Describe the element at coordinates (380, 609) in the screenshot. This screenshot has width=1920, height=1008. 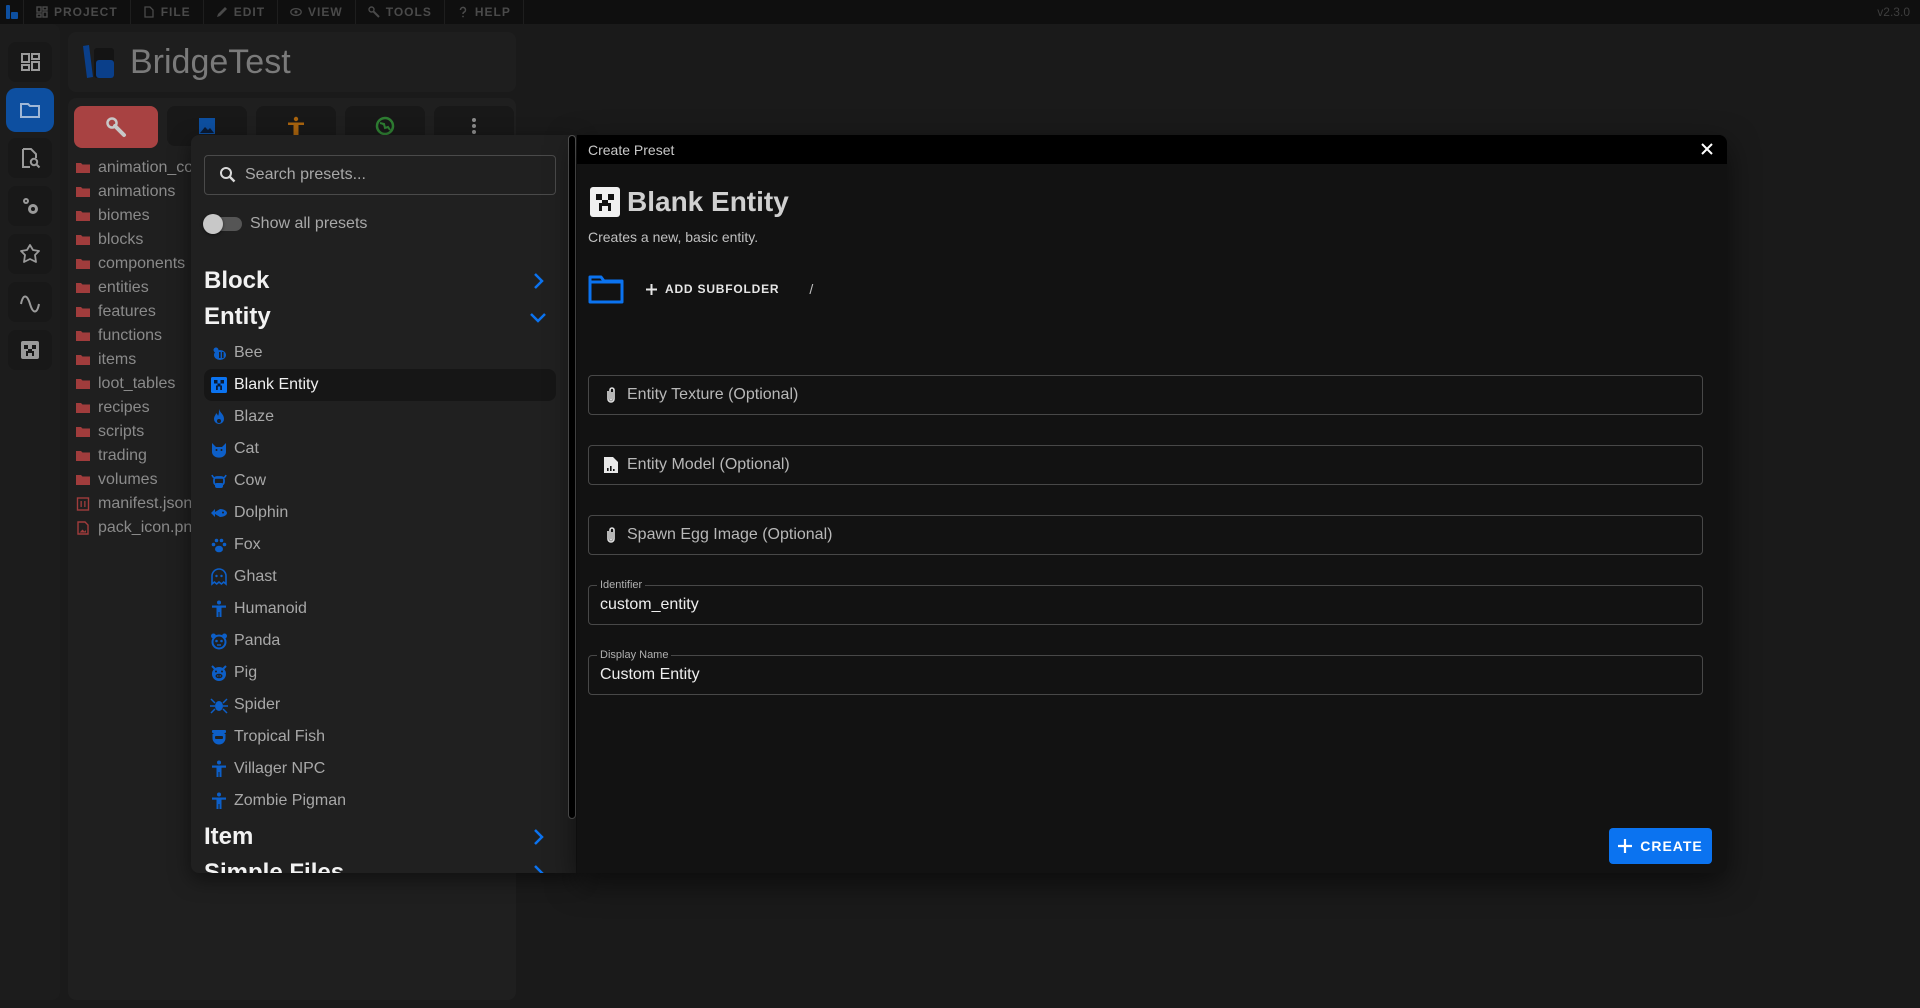
I see `preset-item: Humanoid` at that location.